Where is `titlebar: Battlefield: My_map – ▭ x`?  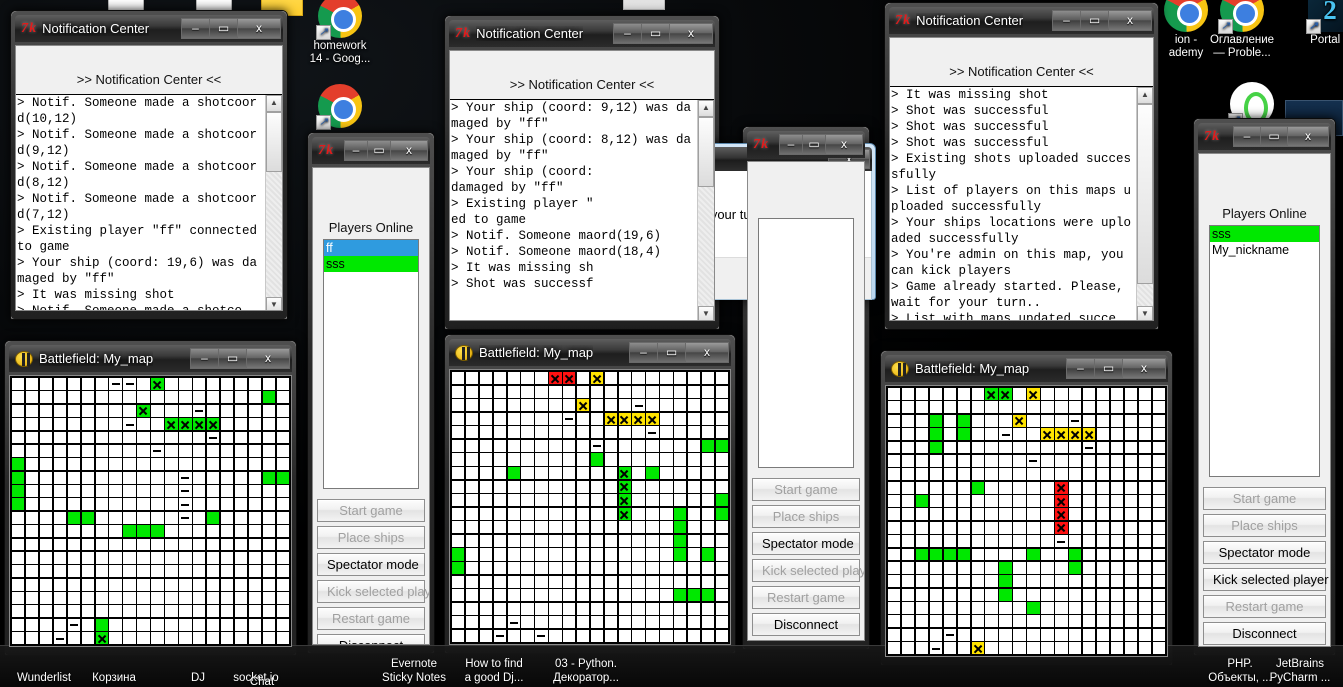 titlebar: Battlefield: My_map – ▭ x is located at coordinates (1026, 368).